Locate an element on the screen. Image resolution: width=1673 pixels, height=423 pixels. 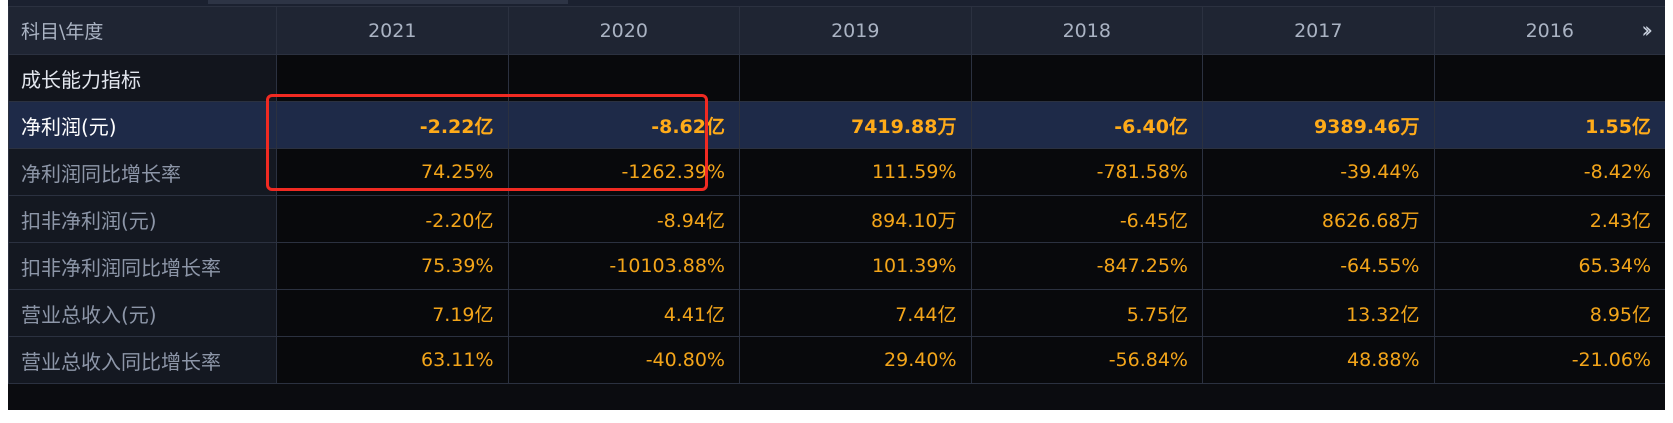
table-cell: -64.55% is located at coordinates (1318, 266).